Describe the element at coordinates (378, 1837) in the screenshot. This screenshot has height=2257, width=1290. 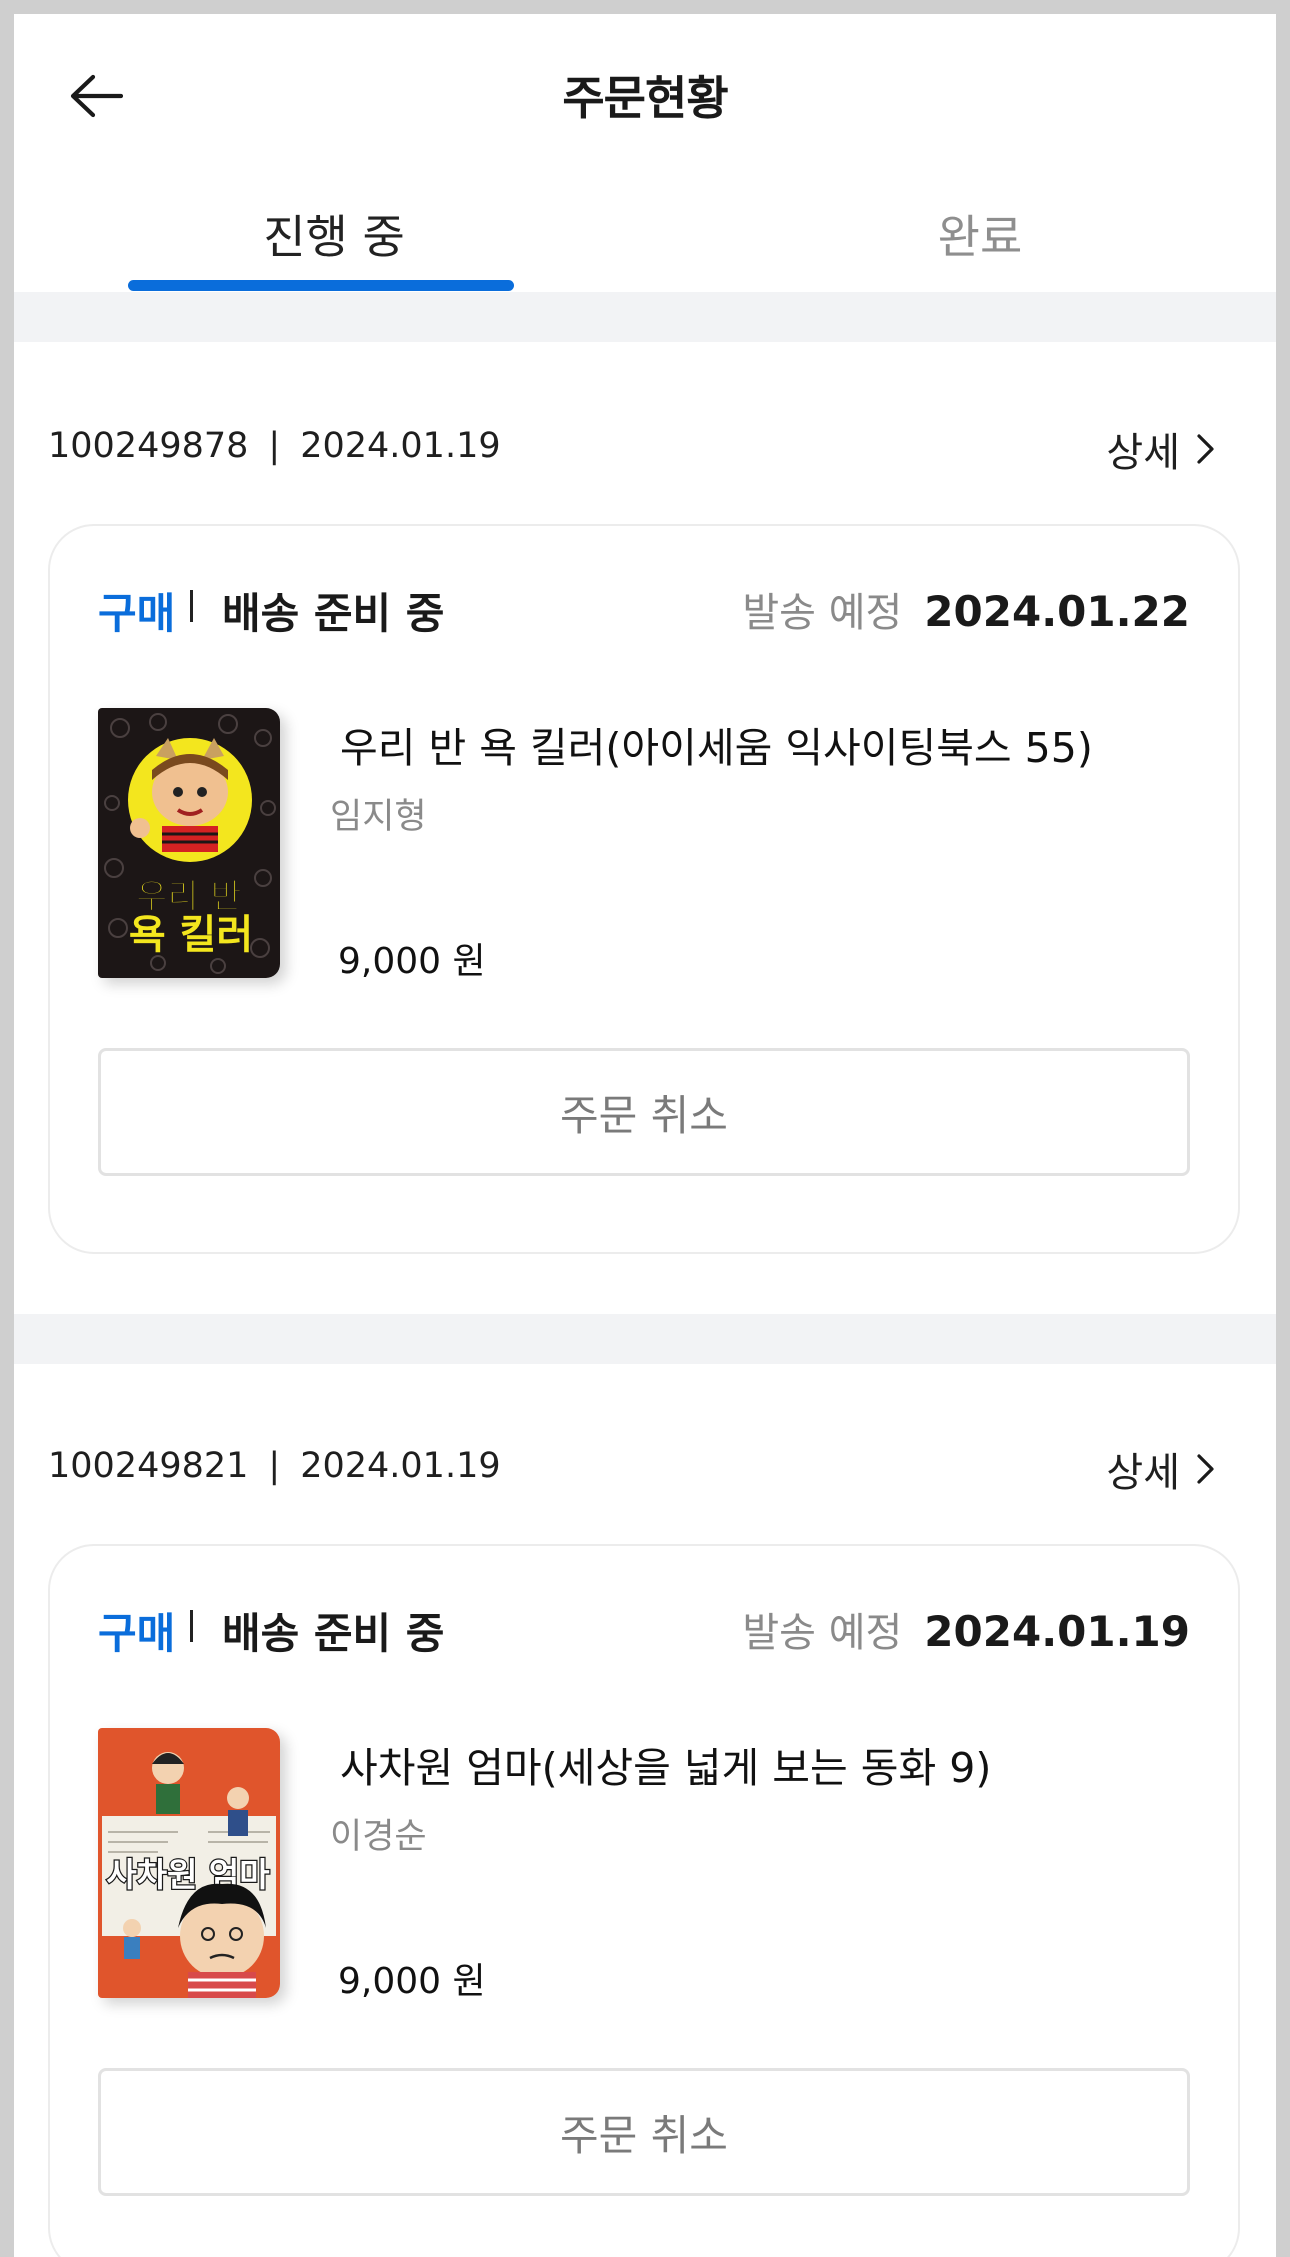
I see `book-author: 이경순` at that location.